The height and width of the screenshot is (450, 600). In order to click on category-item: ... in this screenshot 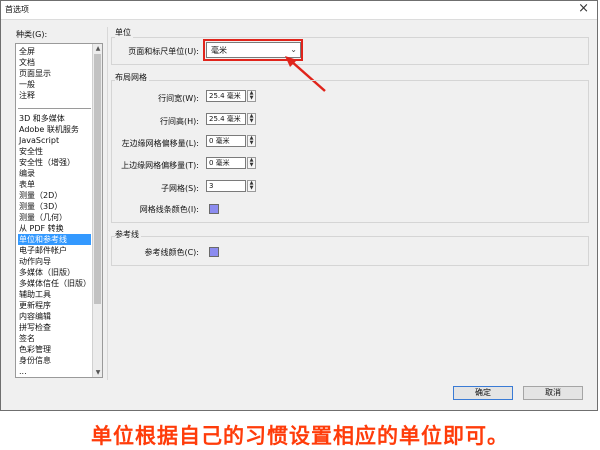, I will do `click(54, 371)`.